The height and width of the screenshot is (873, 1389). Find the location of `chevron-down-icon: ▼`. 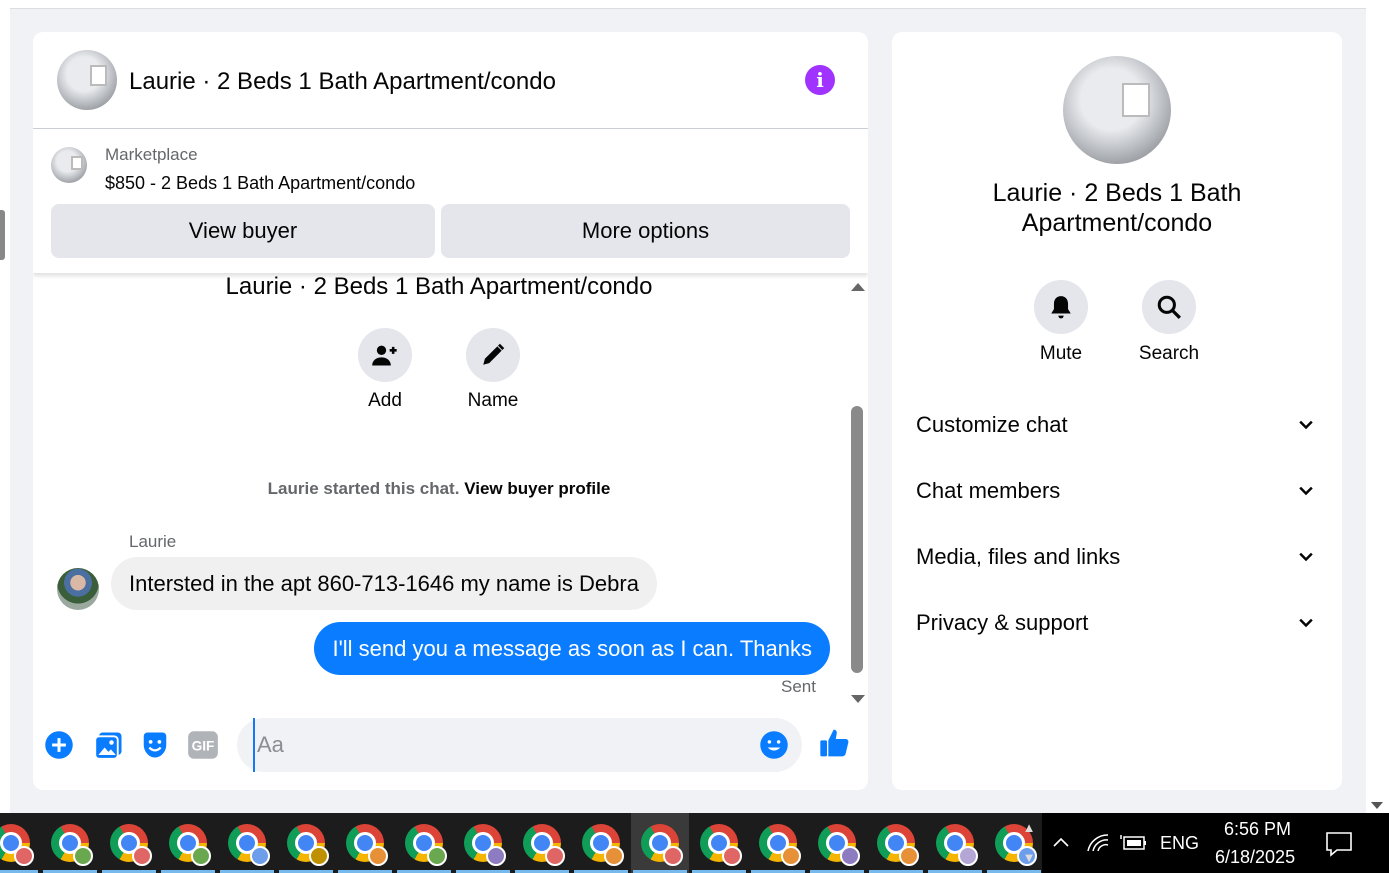

chevron-down-icon: ▼ is located at coordinates (1029, 858).